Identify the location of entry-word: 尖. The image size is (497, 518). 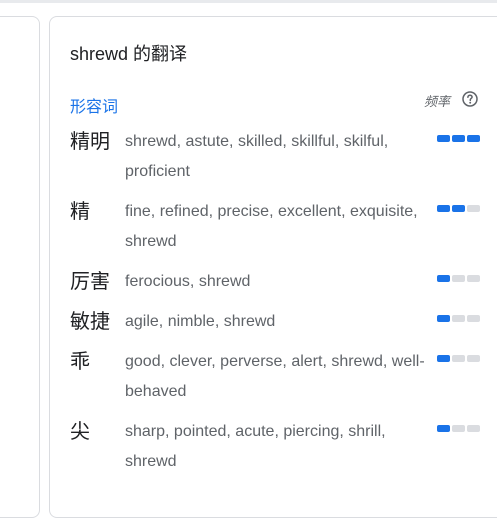
(80, 432).